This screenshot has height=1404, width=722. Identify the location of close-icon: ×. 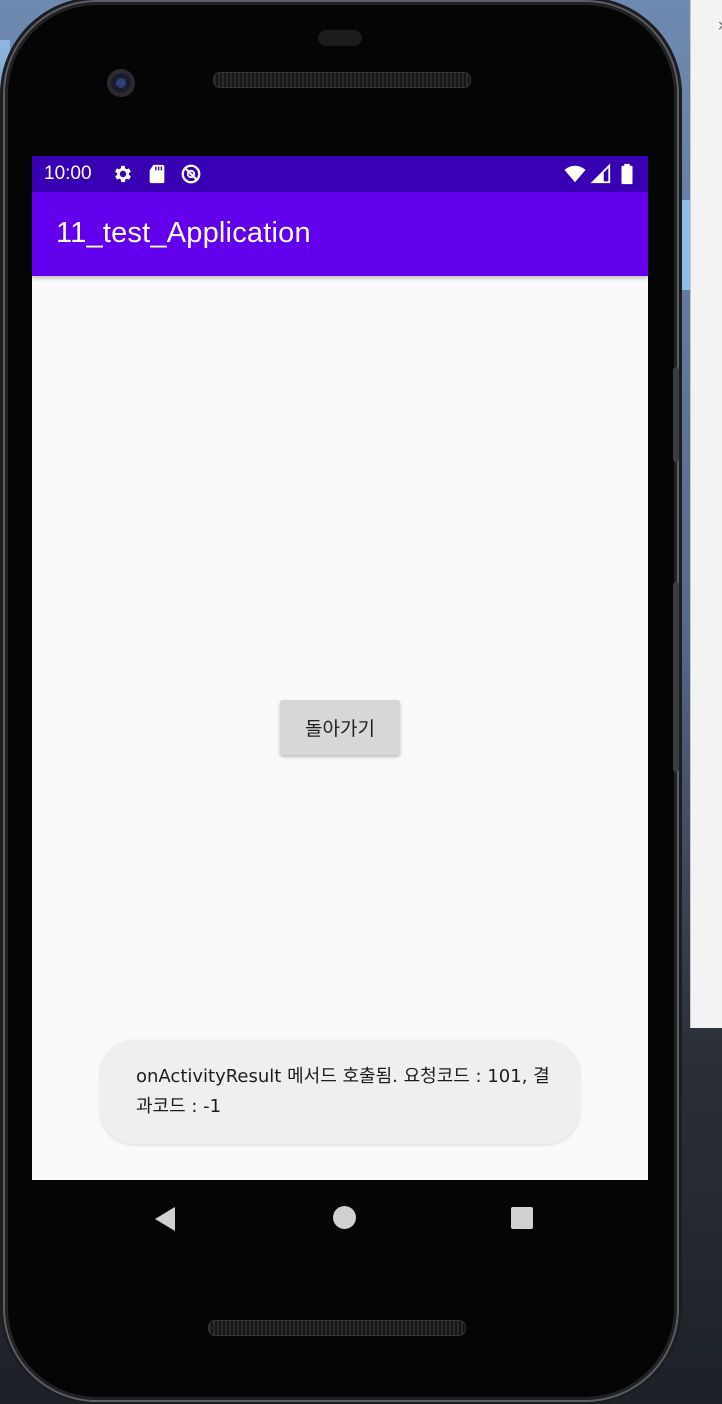
(719, 26).